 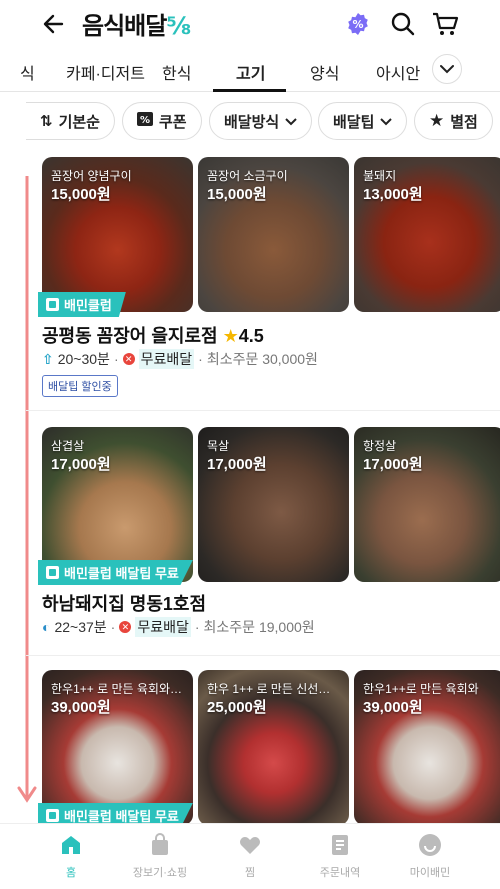 I want to click on tab-category: 한식, so click(x=176, y=72).